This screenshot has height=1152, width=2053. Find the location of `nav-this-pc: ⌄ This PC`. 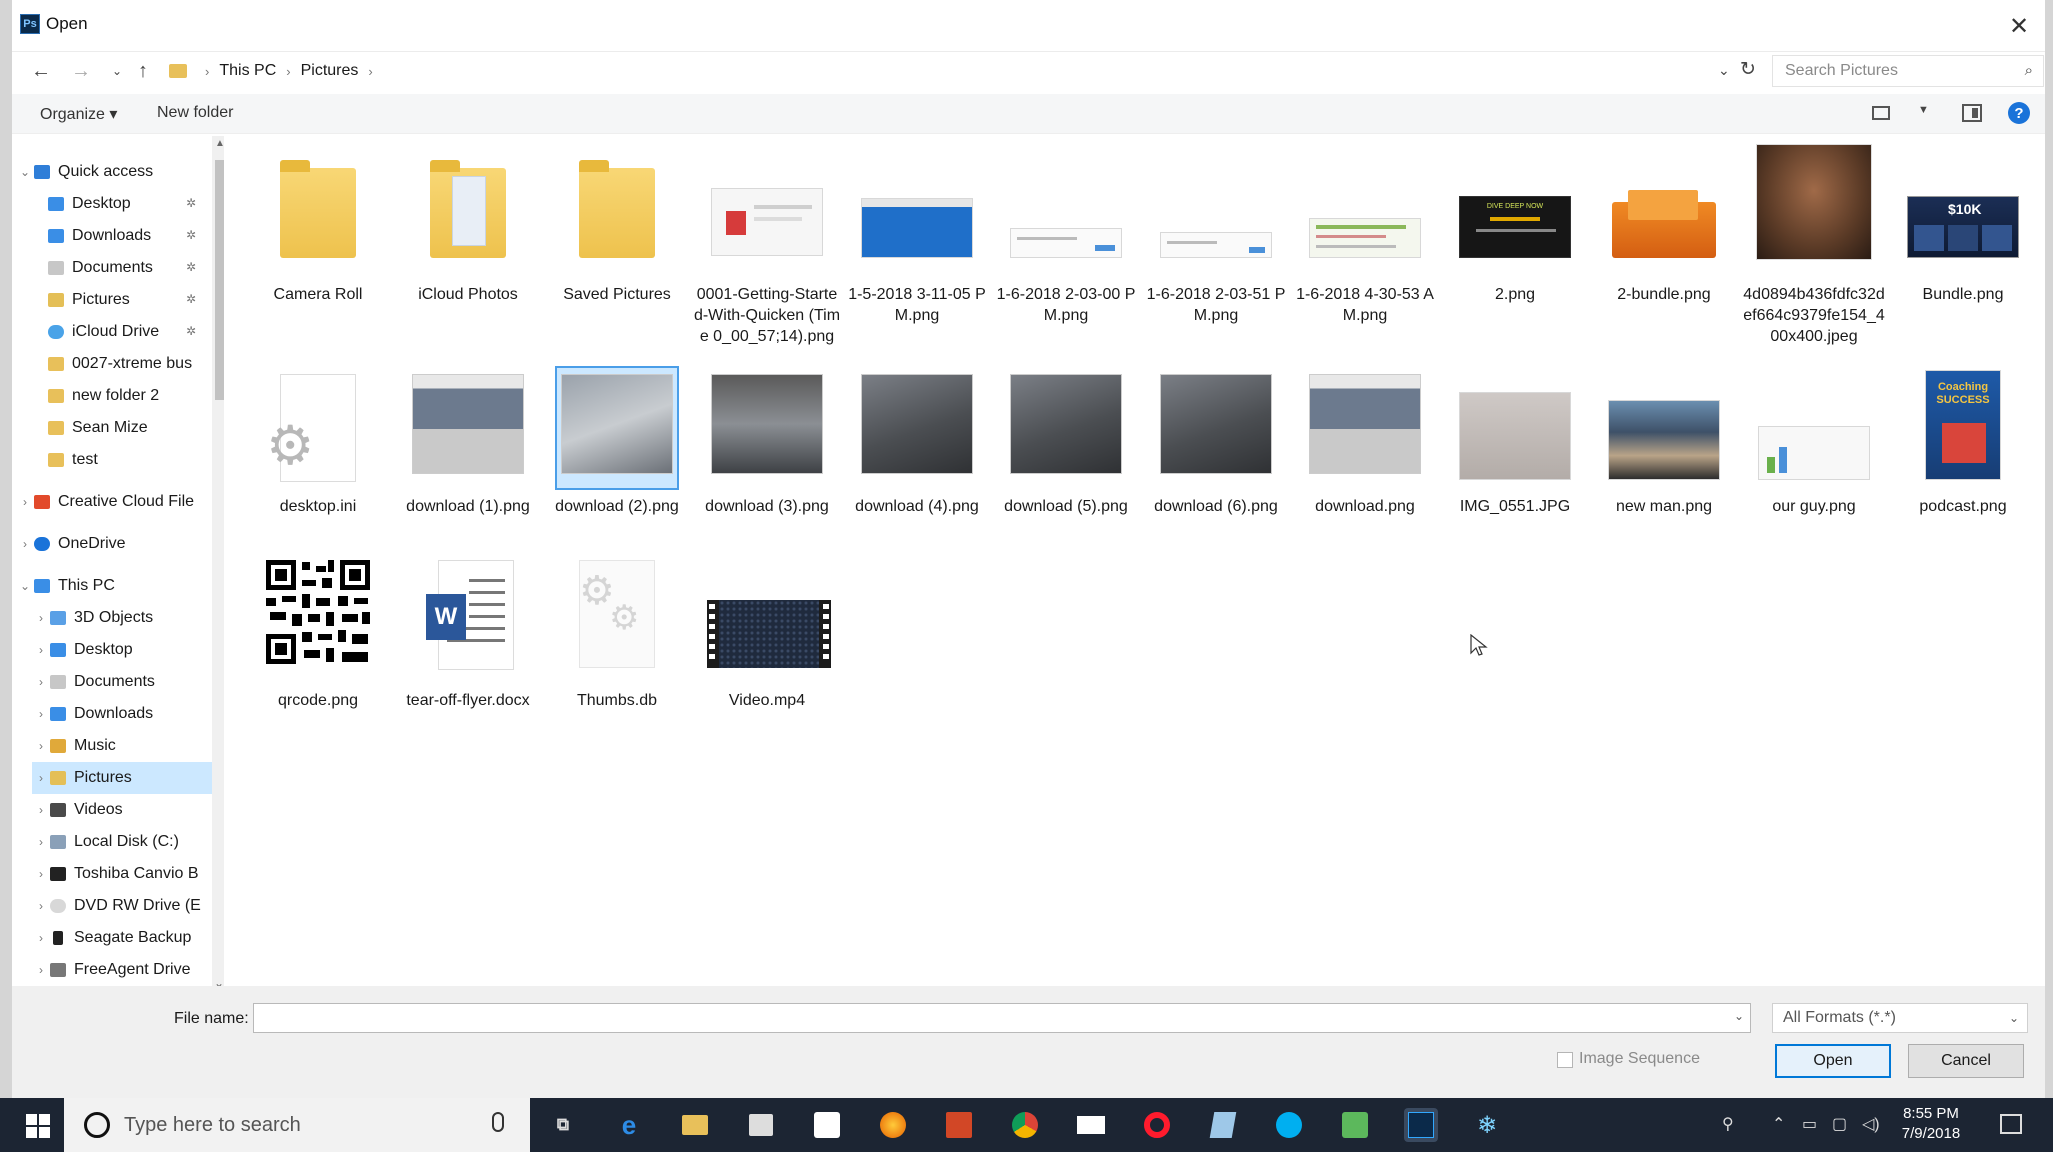

nav-this-pc: ⌄ This PC is located at coordinates (116, 586).